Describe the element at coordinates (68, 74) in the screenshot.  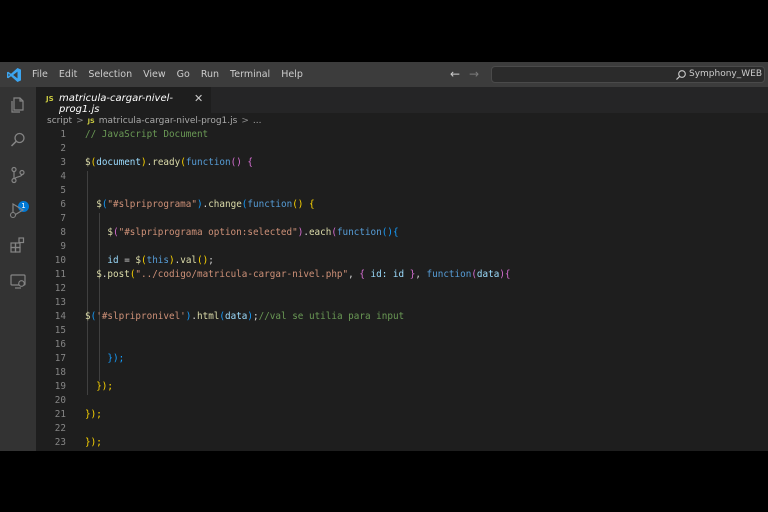
I see `menu-edit: Edit` at that location.